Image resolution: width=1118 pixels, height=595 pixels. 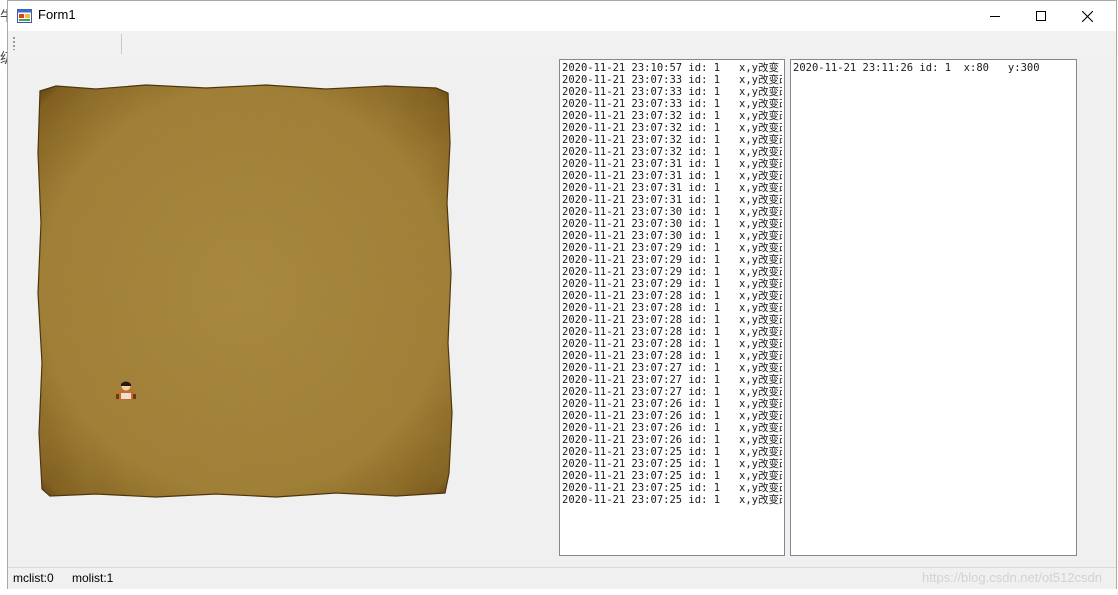 What do you see at coordinates (3, 58) in the screenshot?
I see `background-edge-char: 级` at bounding box center [3, 58].